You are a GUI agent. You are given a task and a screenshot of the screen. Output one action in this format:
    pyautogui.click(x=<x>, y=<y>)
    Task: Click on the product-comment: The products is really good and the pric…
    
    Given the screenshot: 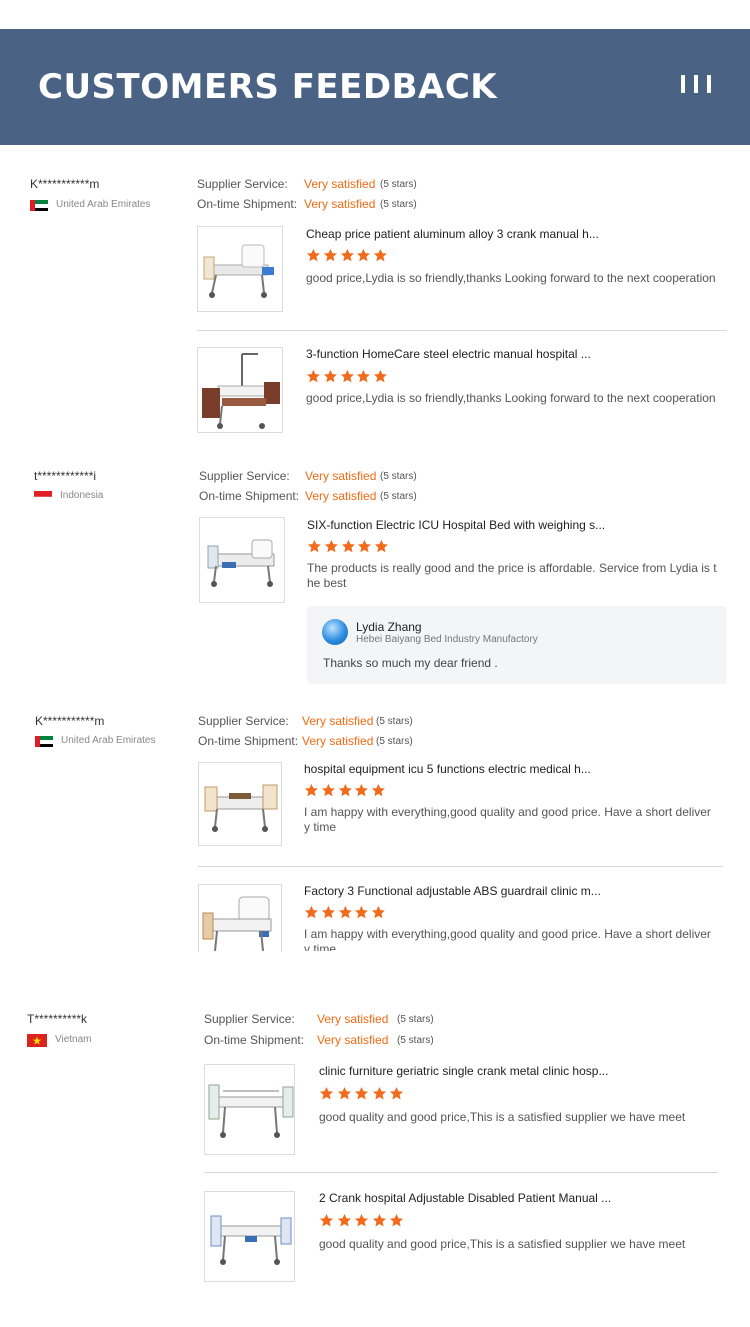 What is the action you would take?
    pyautogui.click(x=512, y=575)
    